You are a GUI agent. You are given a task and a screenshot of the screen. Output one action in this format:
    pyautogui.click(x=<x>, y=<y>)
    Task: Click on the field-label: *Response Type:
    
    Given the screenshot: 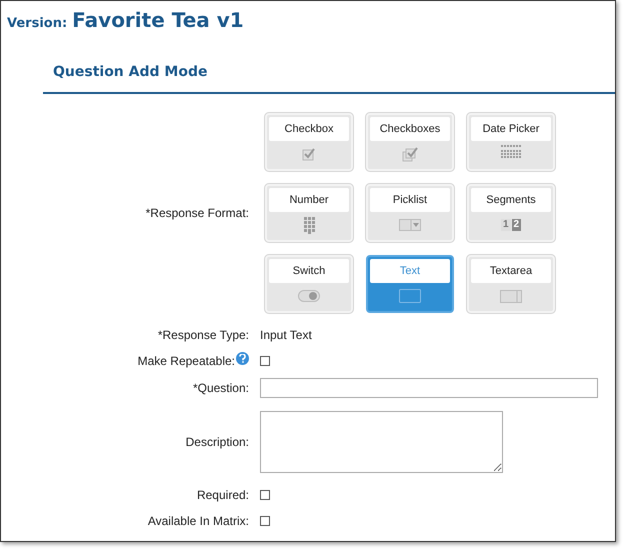 What is the action you would take?
    pyautogui.click(x=203, y=335)
    